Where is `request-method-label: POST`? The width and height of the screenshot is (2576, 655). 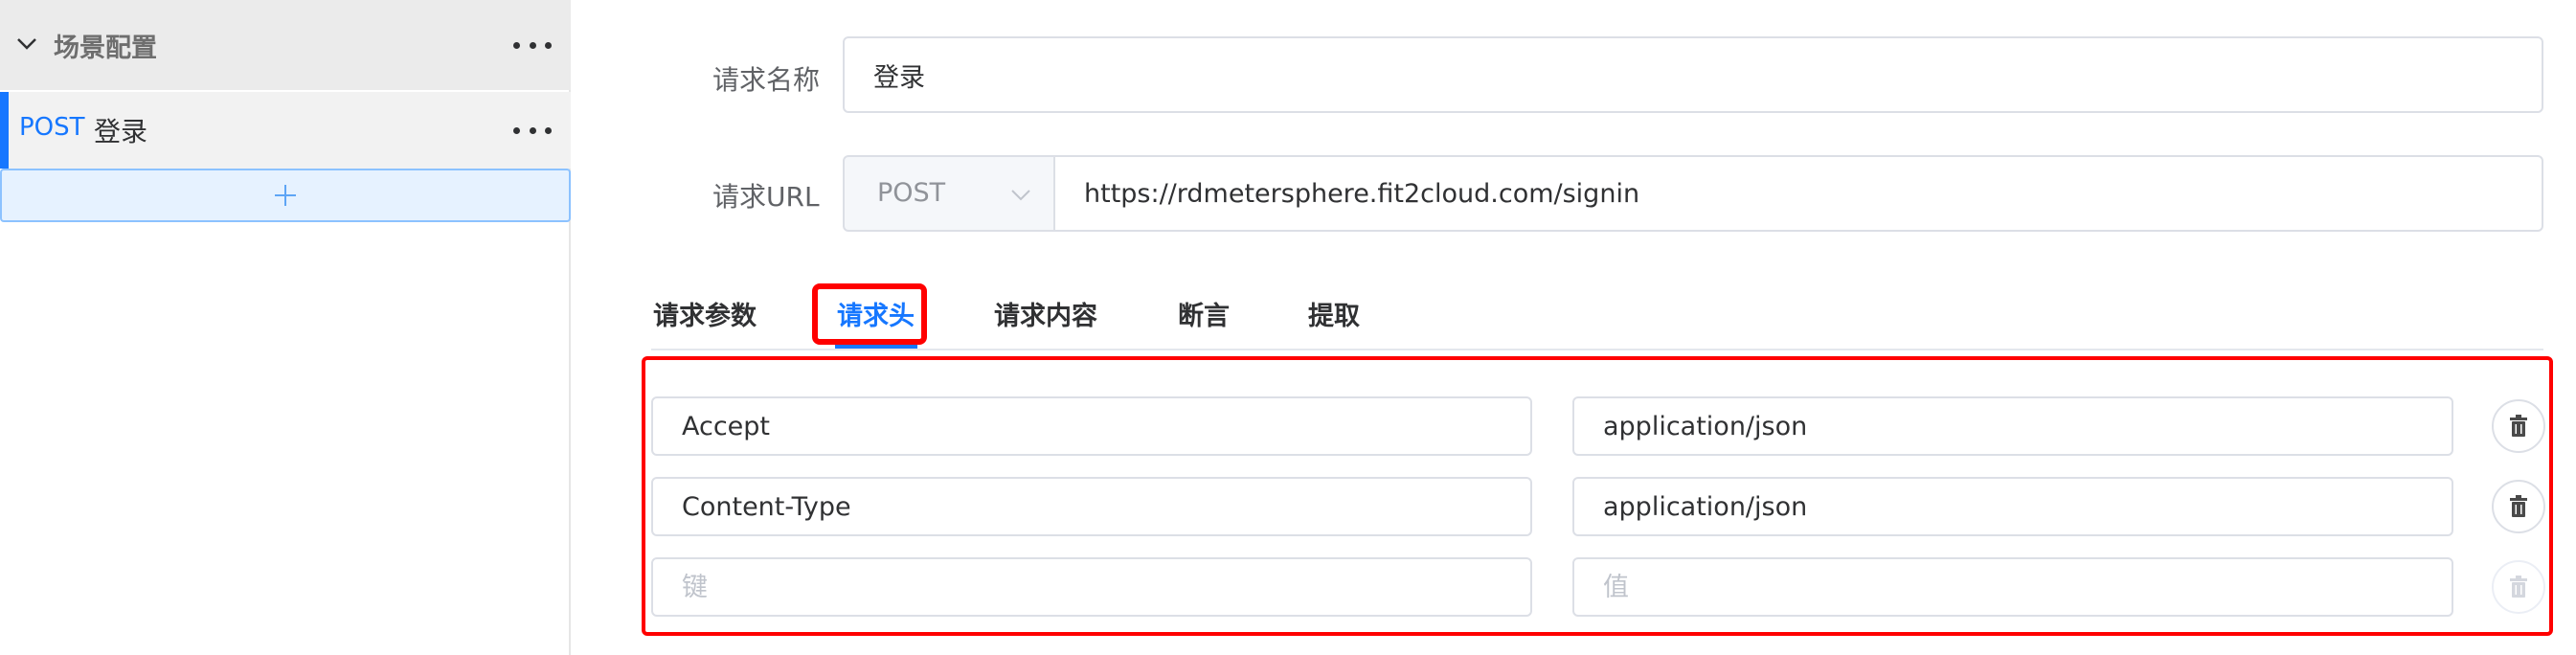
request-method-label: POST is located at coordinates (52, 127).